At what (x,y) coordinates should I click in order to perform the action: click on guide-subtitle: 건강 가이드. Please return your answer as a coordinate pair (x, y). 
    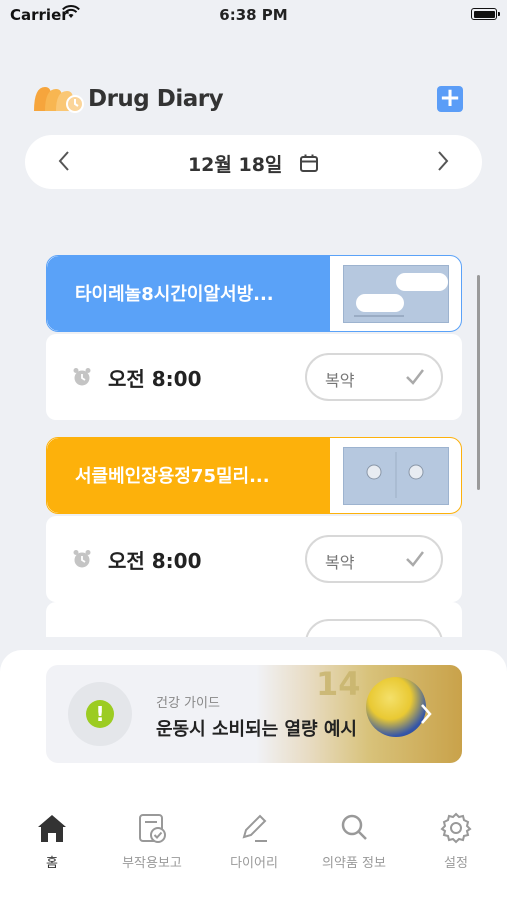
    Looking at the image, I should click on (188, 703).